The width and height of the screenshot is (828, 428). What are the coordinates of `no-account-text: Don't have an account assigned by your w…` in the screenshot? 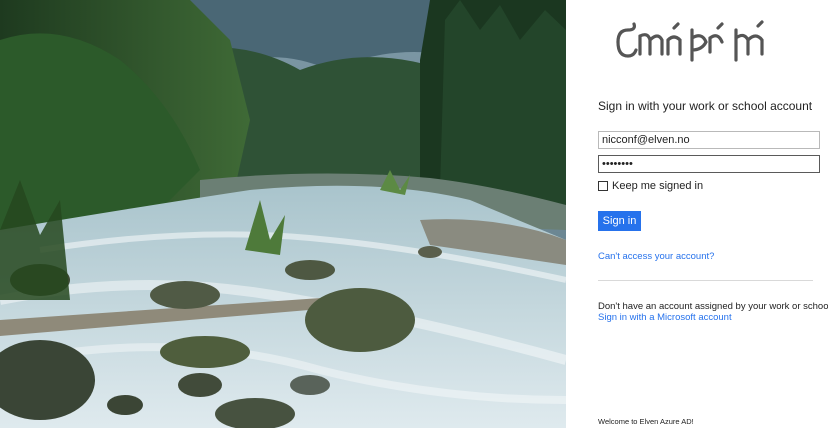 It's located at (713, 306).